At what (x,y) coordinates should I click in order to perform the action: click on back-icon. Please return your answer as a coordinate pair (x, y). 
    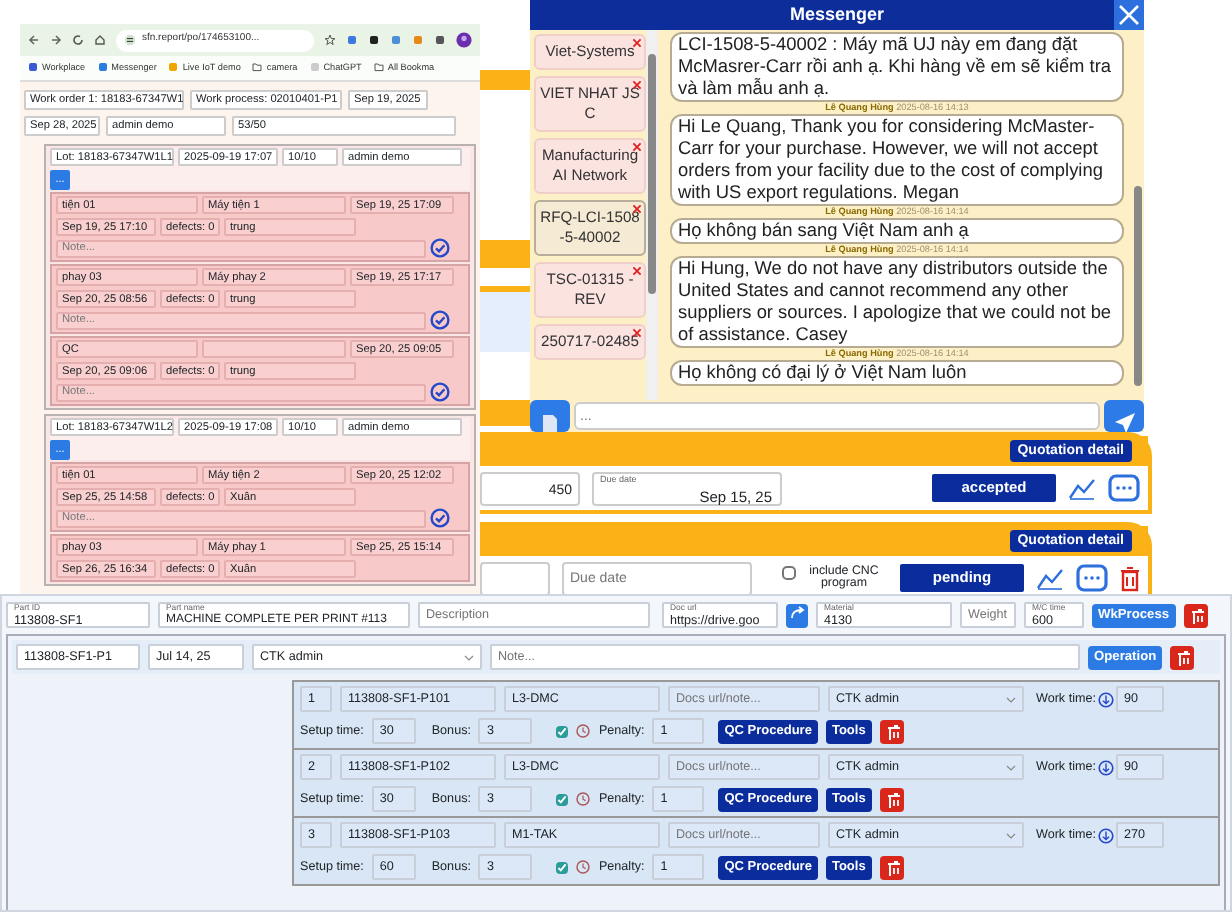
    Looking at the image, I should click on (34, 40).